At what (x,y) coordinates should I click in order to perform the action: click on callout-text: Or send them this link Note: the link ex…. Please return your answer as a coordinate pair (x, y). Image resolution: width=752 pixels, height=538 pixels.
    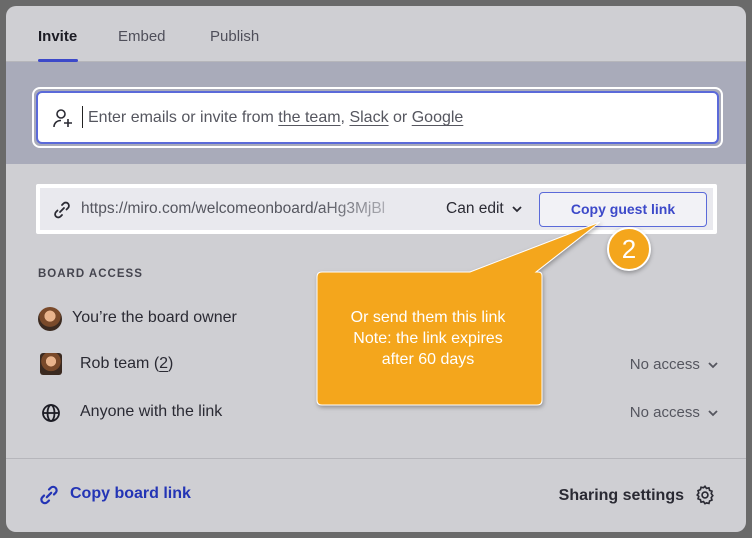
    Looking at the image, I should click on (428, 338).